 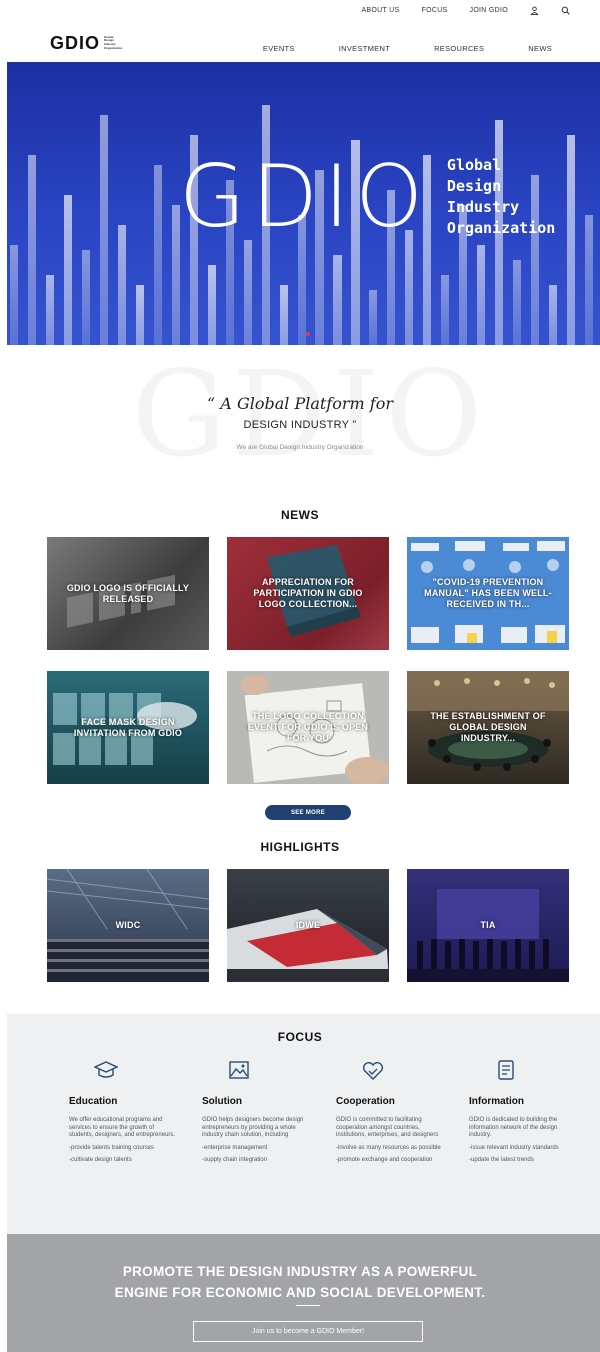 What do you see at coordinates (300, 515) in the screenshot?
I see `news-title: NEWS` at bounding box center [300, 515].